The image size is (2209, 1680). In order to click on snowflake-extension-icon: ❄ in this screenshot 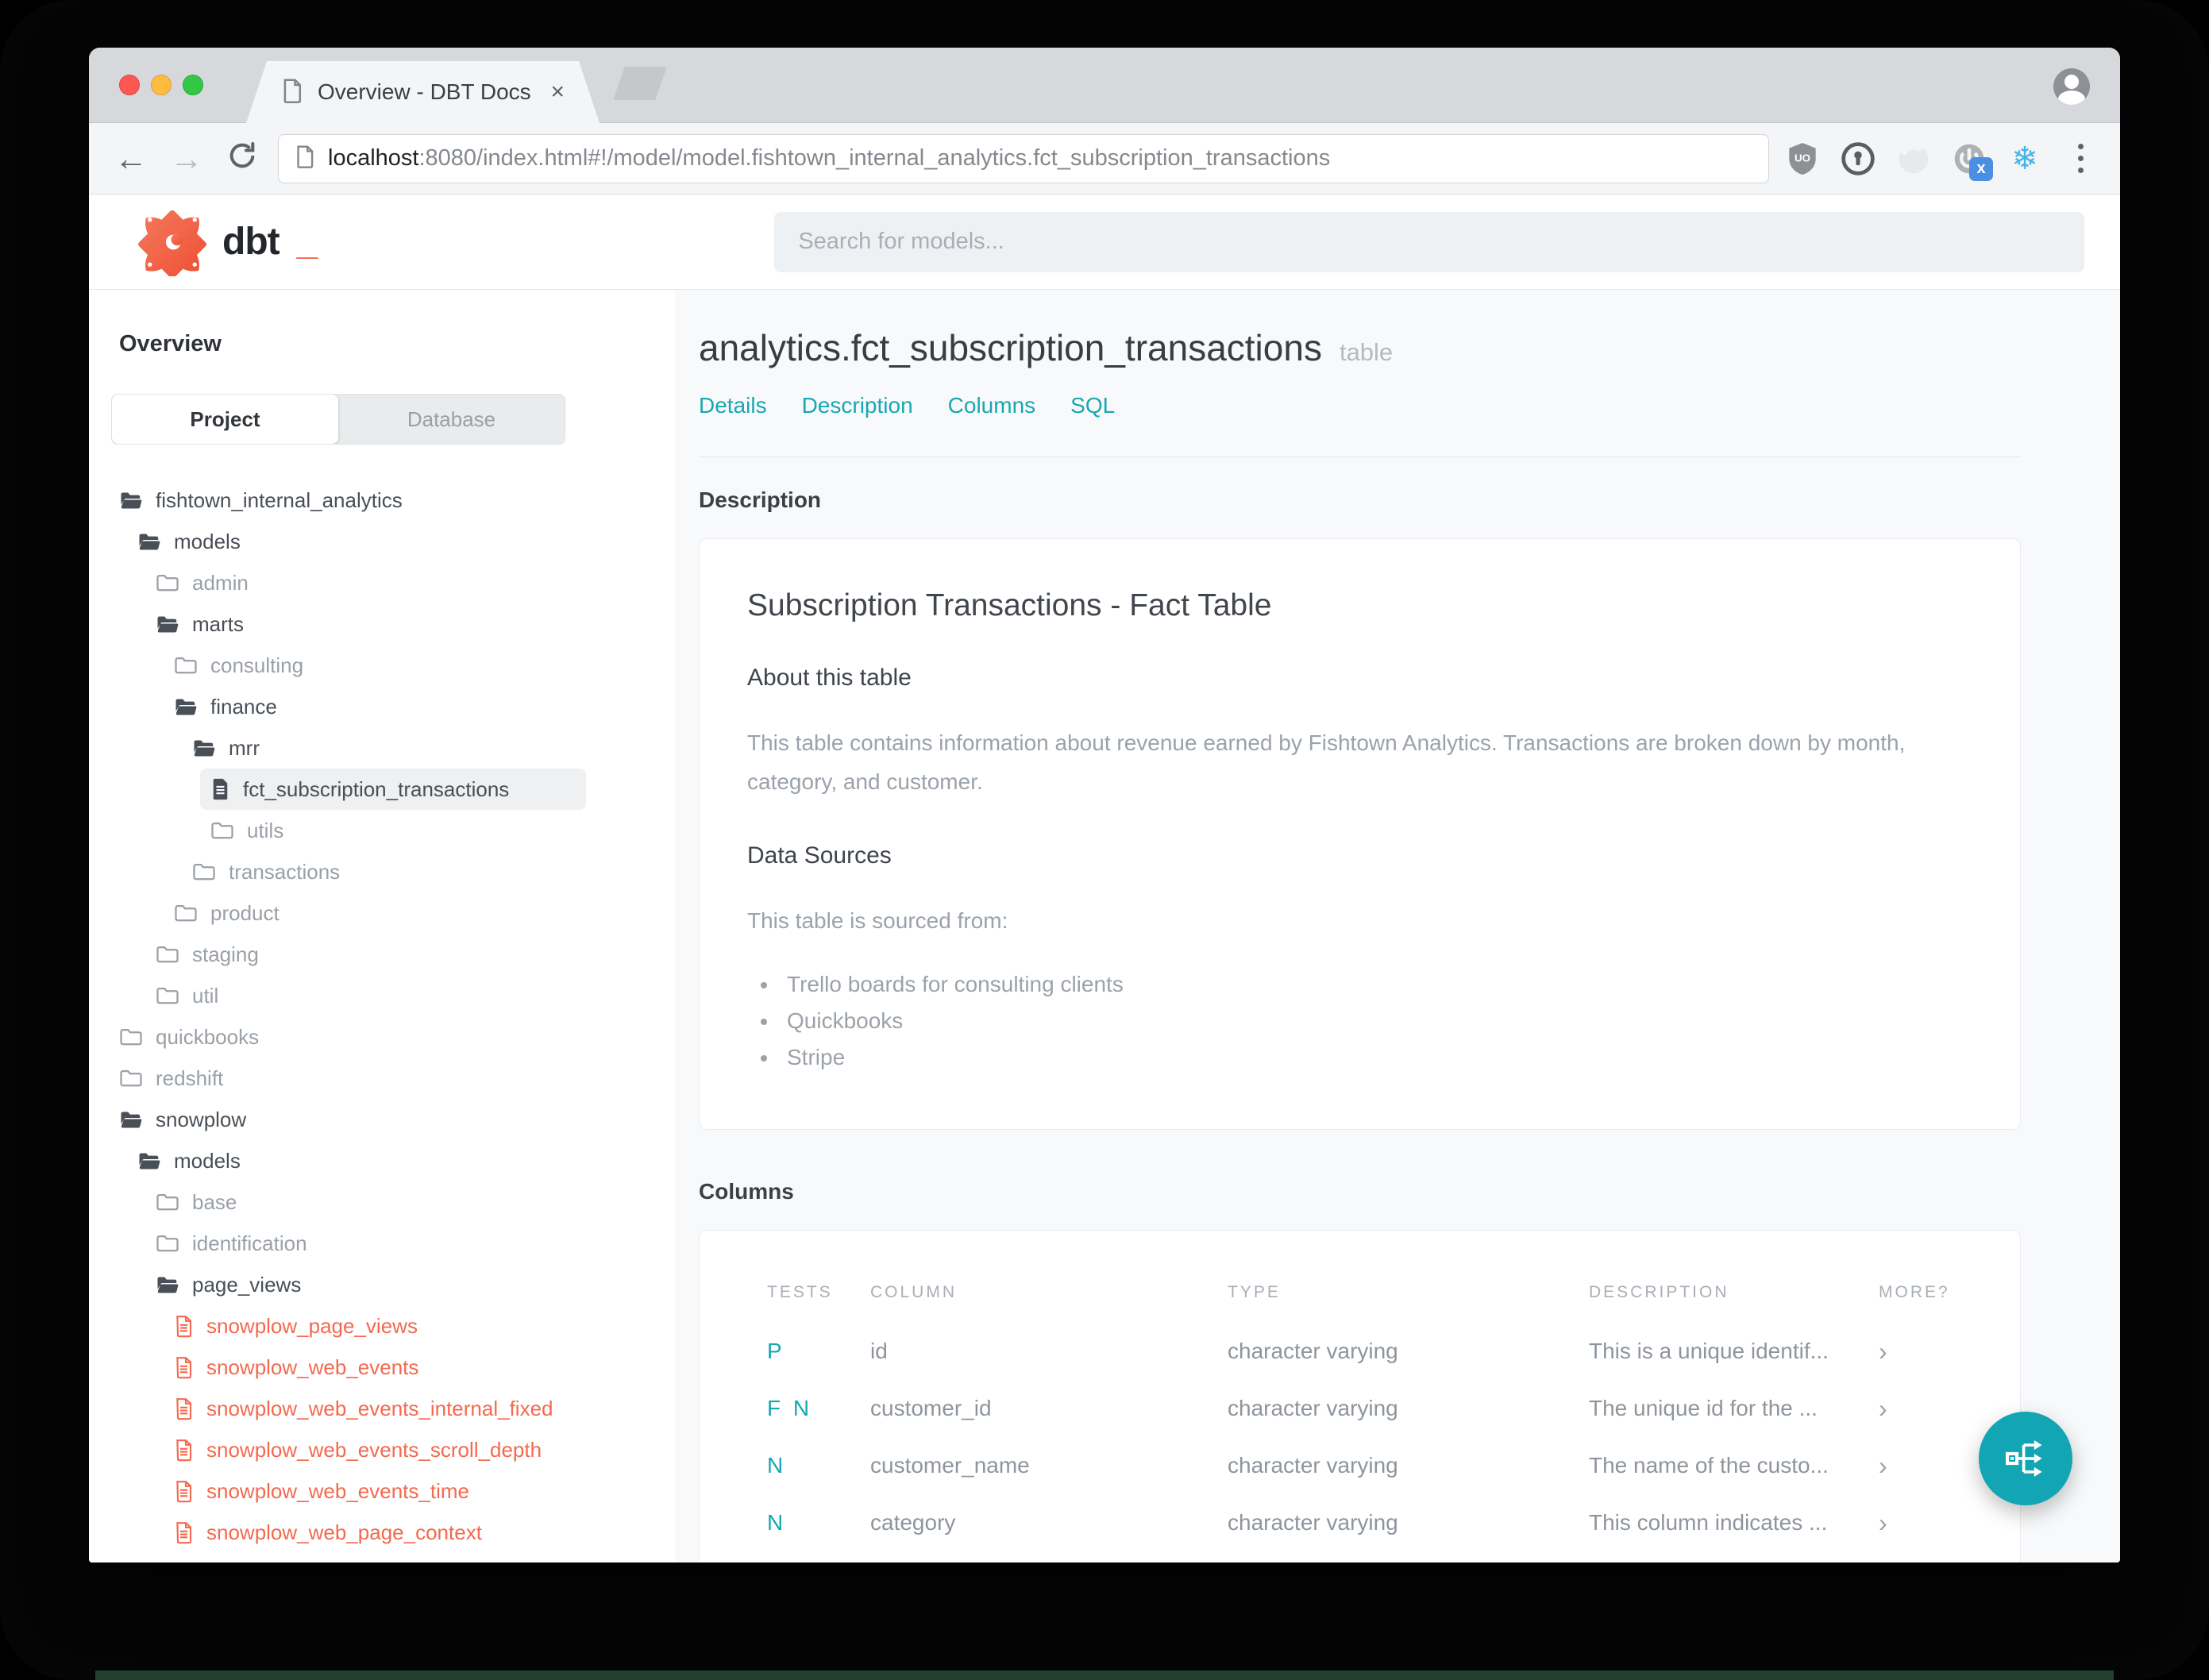, I will do `click(2024, 158)`.